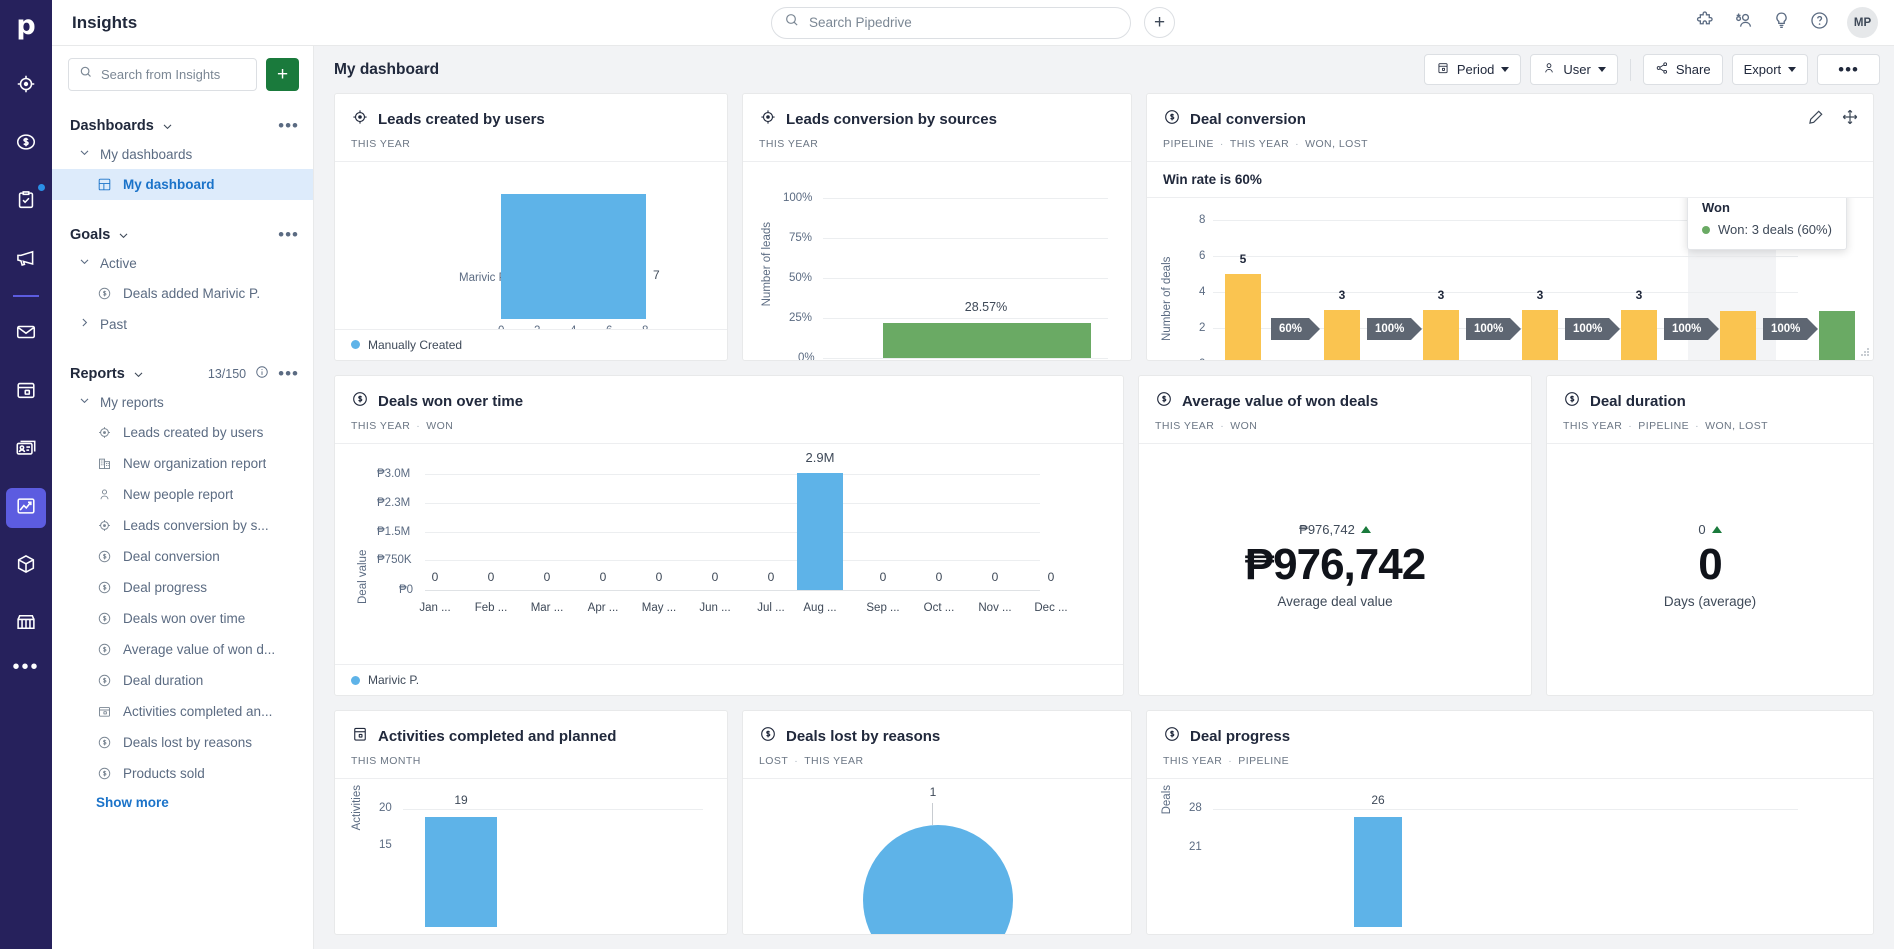  What do you see at coordinates (1770, 69) in the screenshot?
I see `export-button: Export` at bounding box center [1770, 69].